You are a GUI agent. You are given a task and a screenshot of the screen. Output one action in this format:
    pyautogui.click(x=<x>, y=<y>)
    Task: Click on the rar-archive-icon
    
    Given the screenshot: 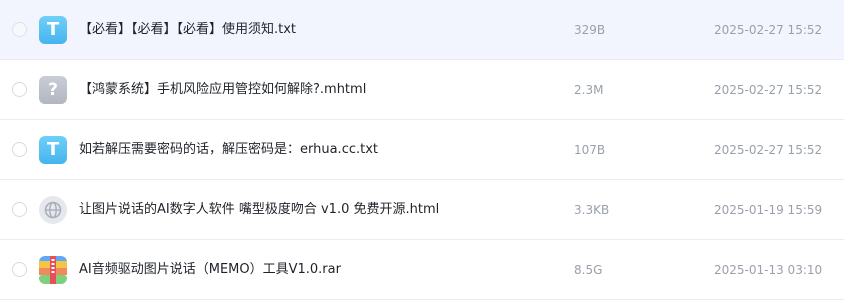 What is the action you would take?
    pyautogui.click(x=53, y=269)
    